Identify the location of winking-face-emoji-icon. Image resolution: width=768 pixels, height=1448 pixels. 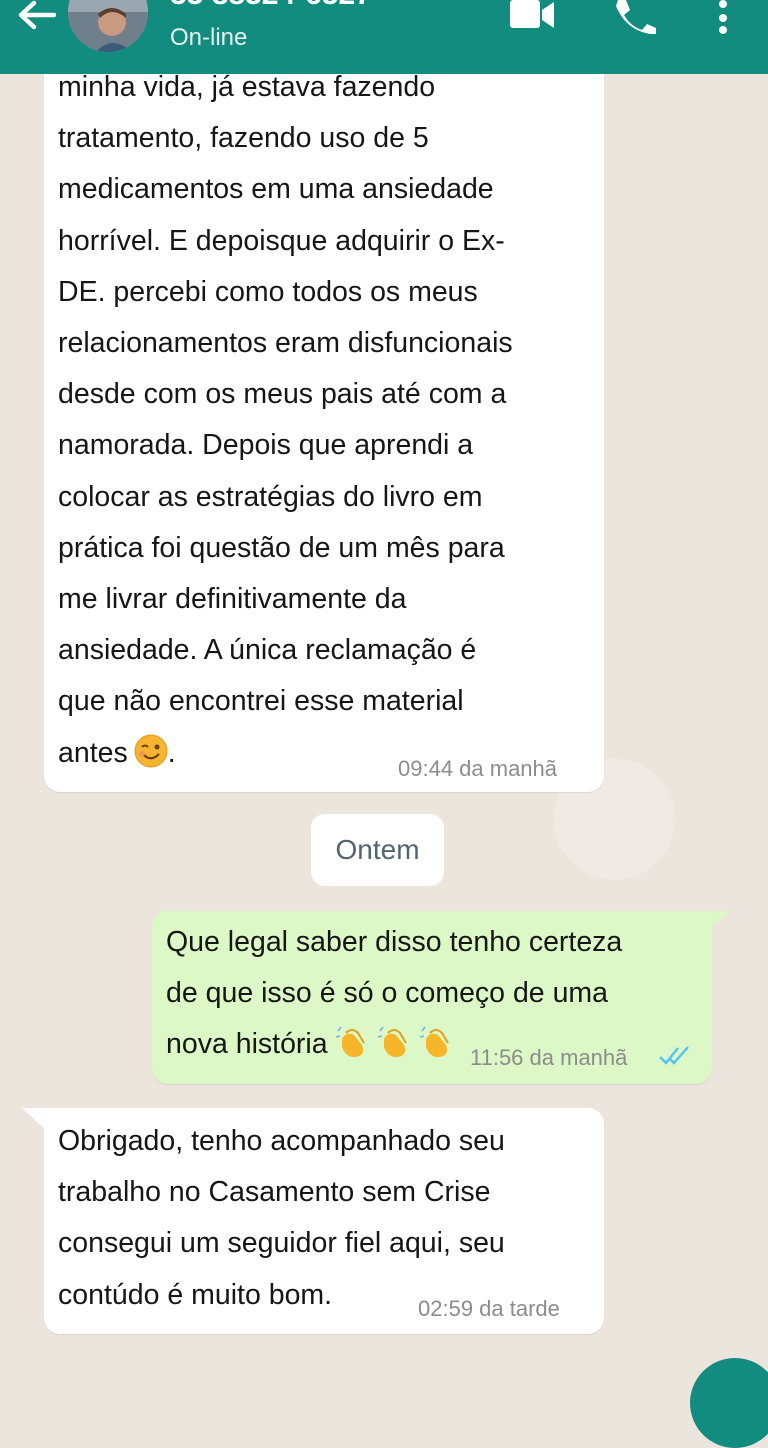
(151, 751).